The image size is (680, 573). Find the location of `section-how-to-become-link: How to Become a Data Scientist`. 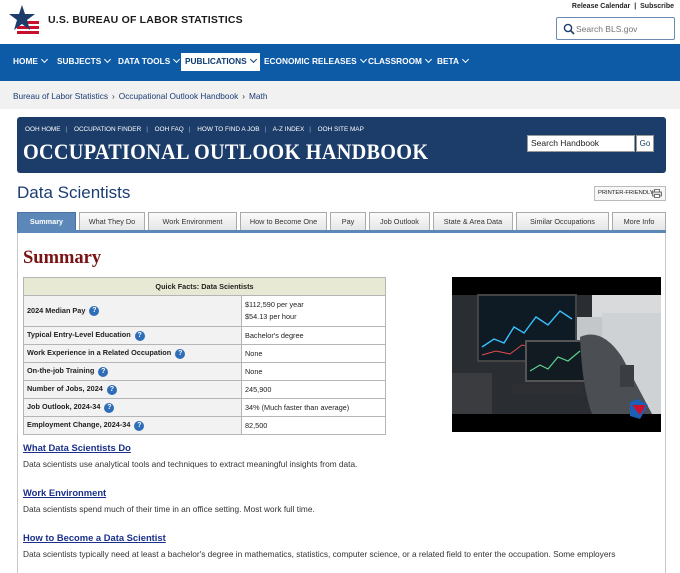

section-how-to-become-link: How to Become a Data Scientist is located at coordinates (94, 537).